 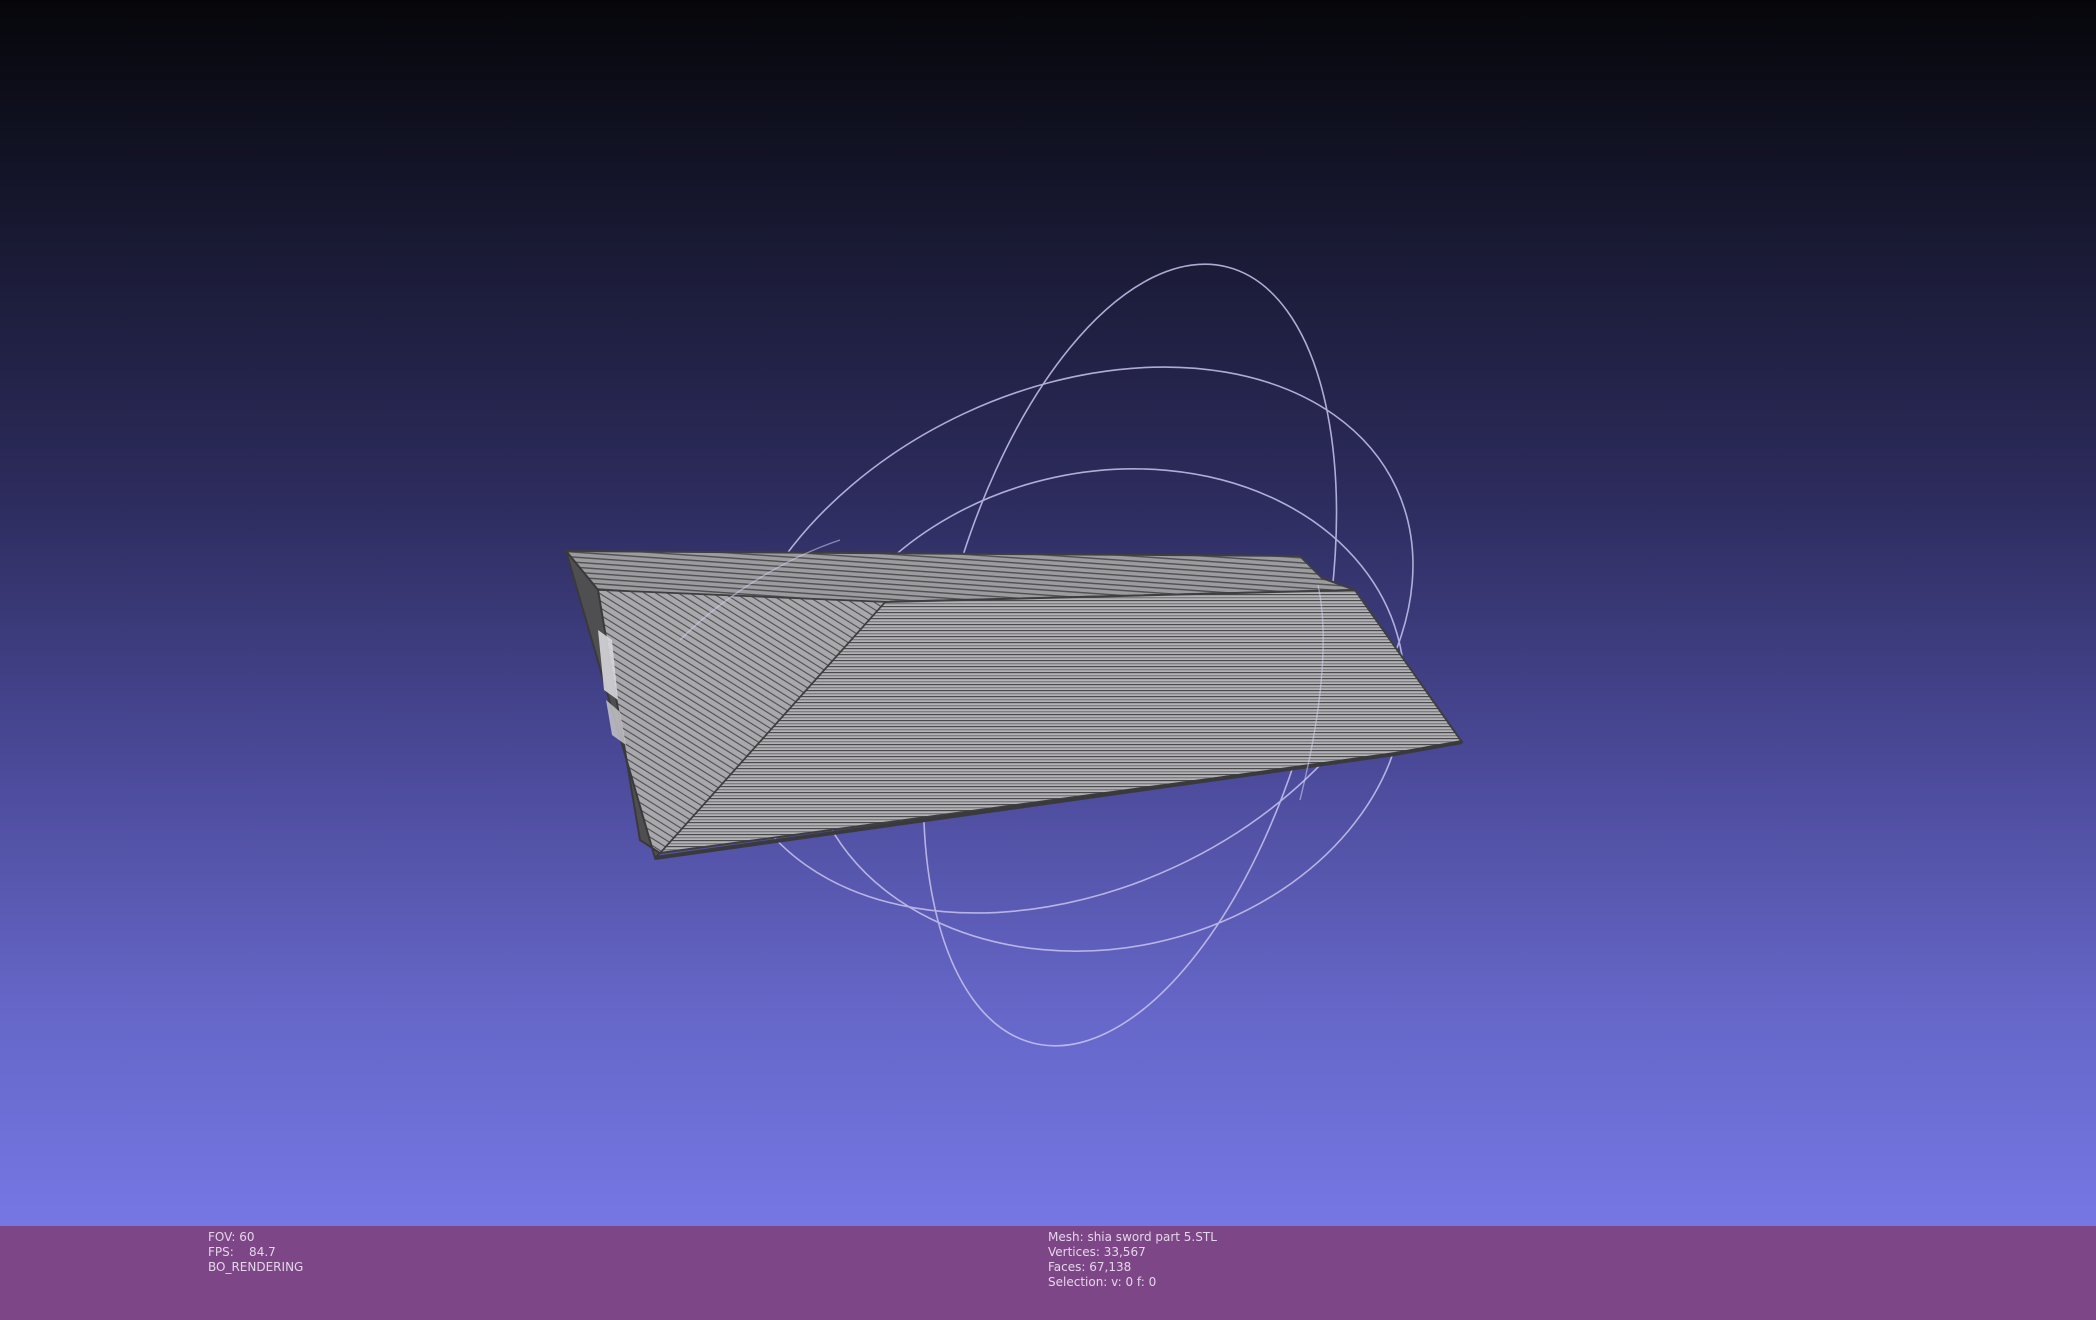 What do you see at coordinates (256, 1267) in the screenshot?
I see `render-mode-label: BO_RENDERING` at bounding box center [256, 1267].